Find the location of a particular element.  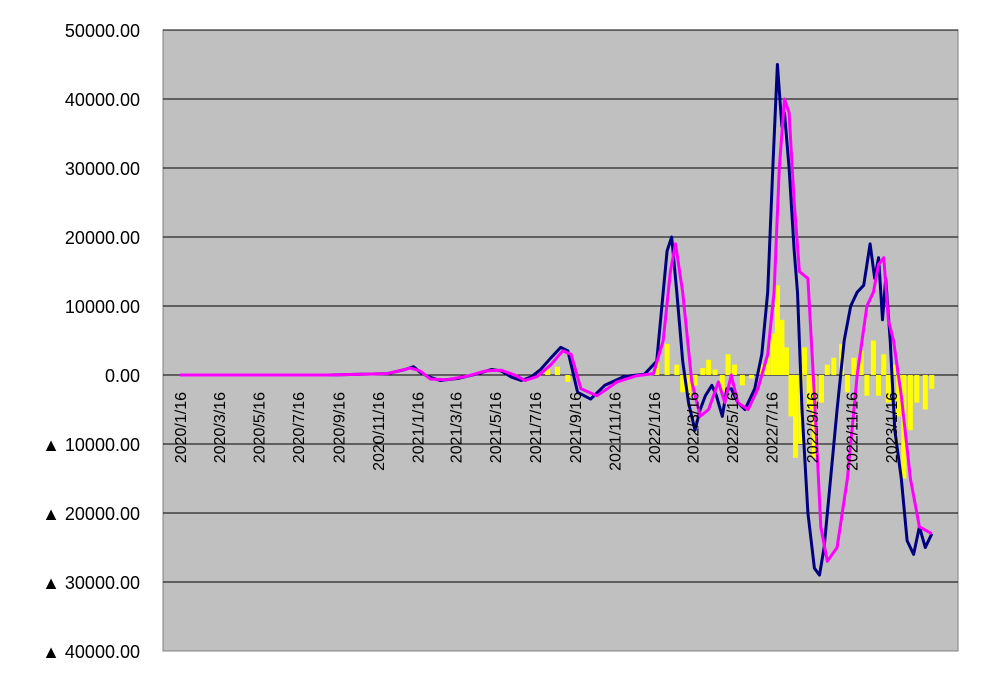

y-tick-label: 50000.00 is located at coordinates (102, 31).